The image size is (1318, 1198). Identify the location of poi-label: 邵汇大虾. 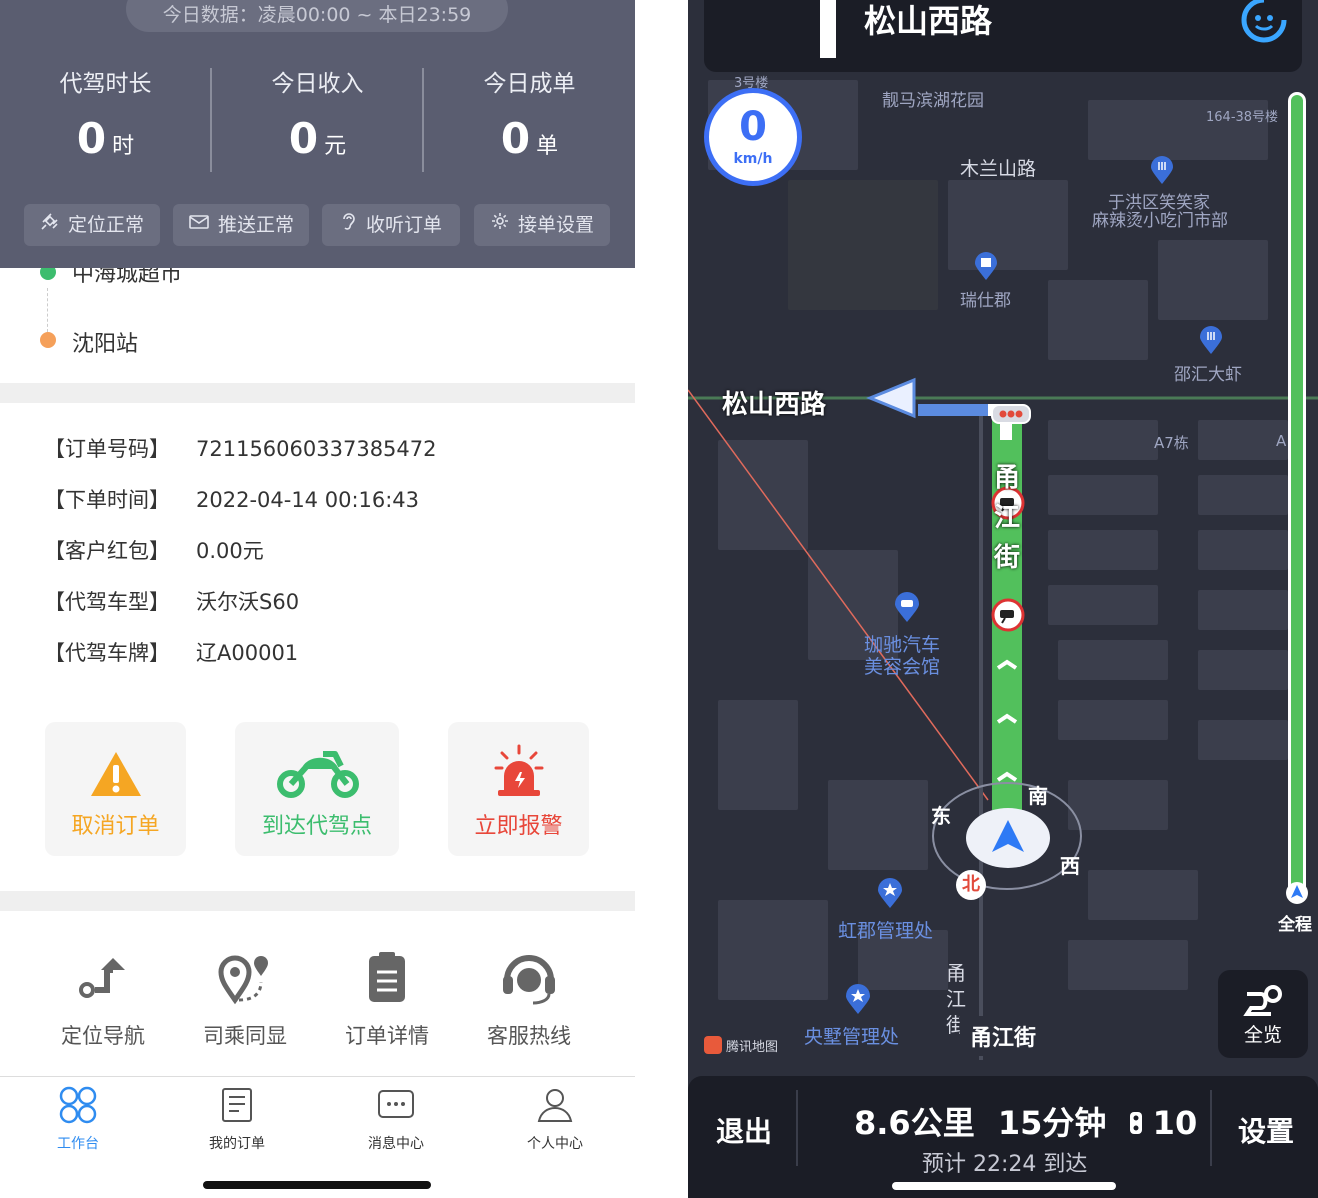
(1208, 375).